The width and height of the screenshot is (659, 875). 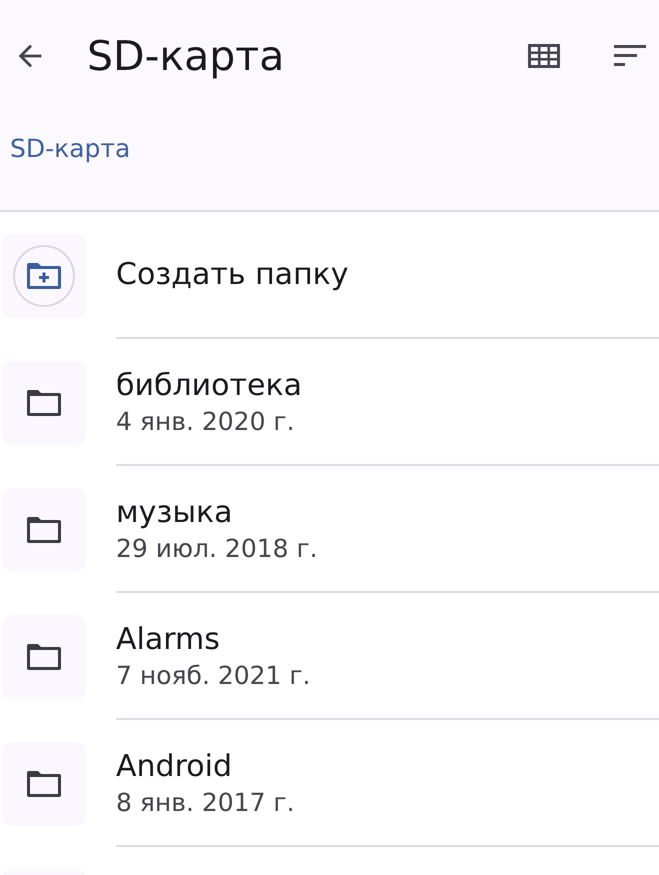 I want to click on folder-name: музыка, so click(x=174, y=512).